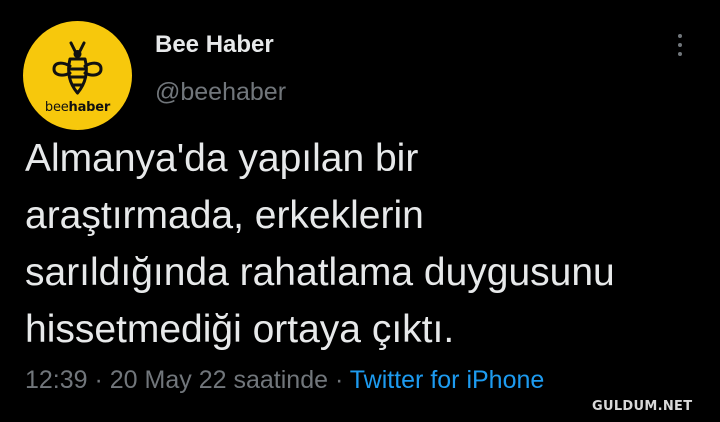 This screenshot has width=720, height=422. What do you see at coordinates (642, 406) in the screenshot?
I see `watermark: GULDUM.NET` at bounding box center [642, 406].